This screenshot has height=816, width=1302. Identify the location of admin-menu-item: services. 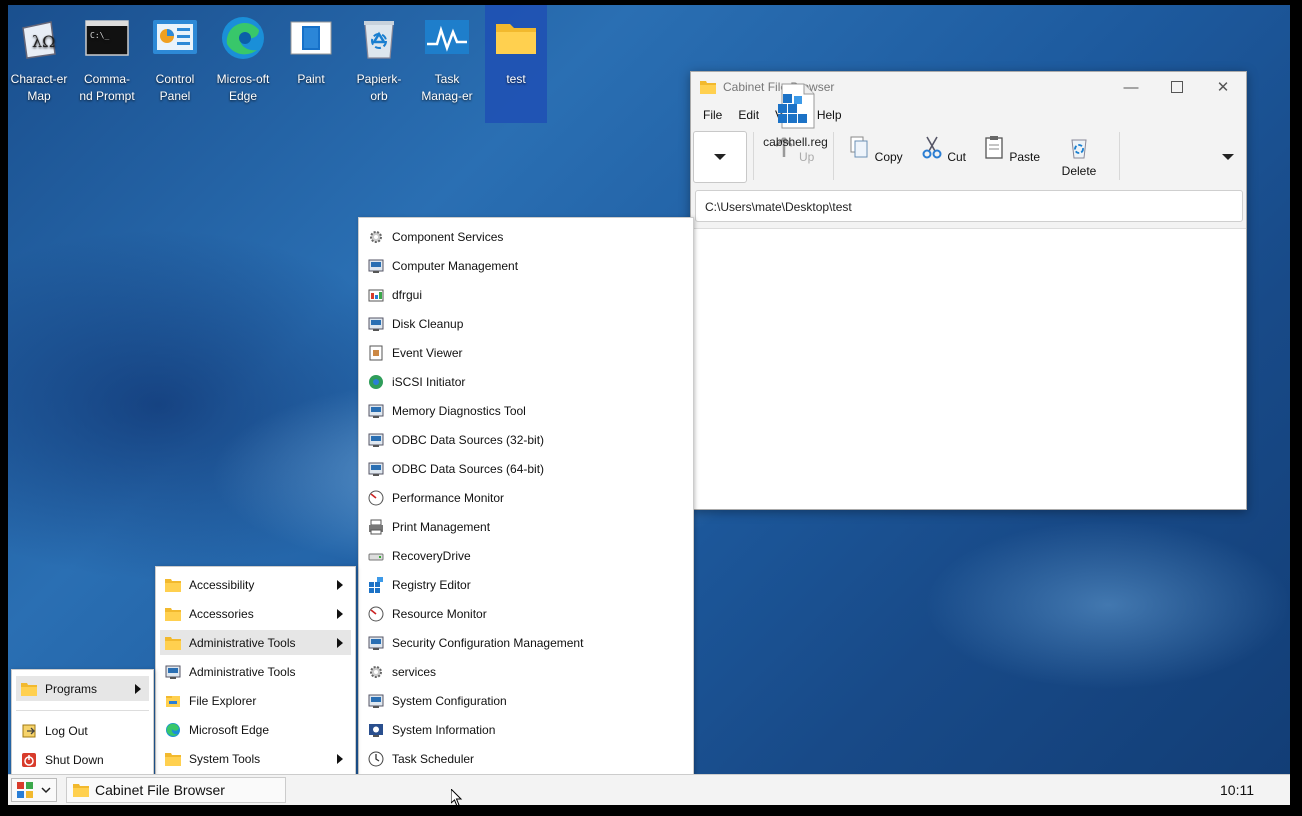
(526, 671).